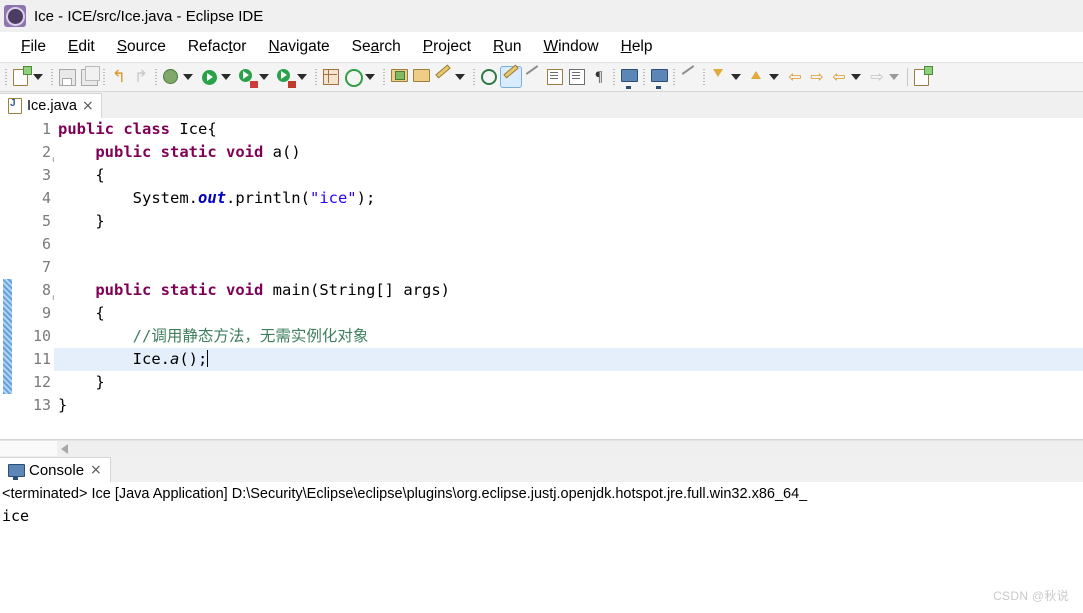 The height and width of the screenshot is (613, 1083). I want to click on annotation-column, so click(7, 278).